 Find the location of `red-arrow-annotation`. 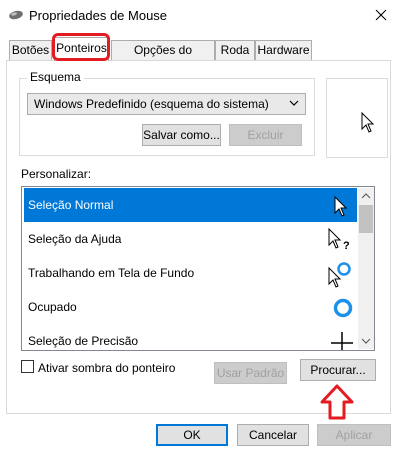

red-arrow-annotation is located at coordinates (337, 402).